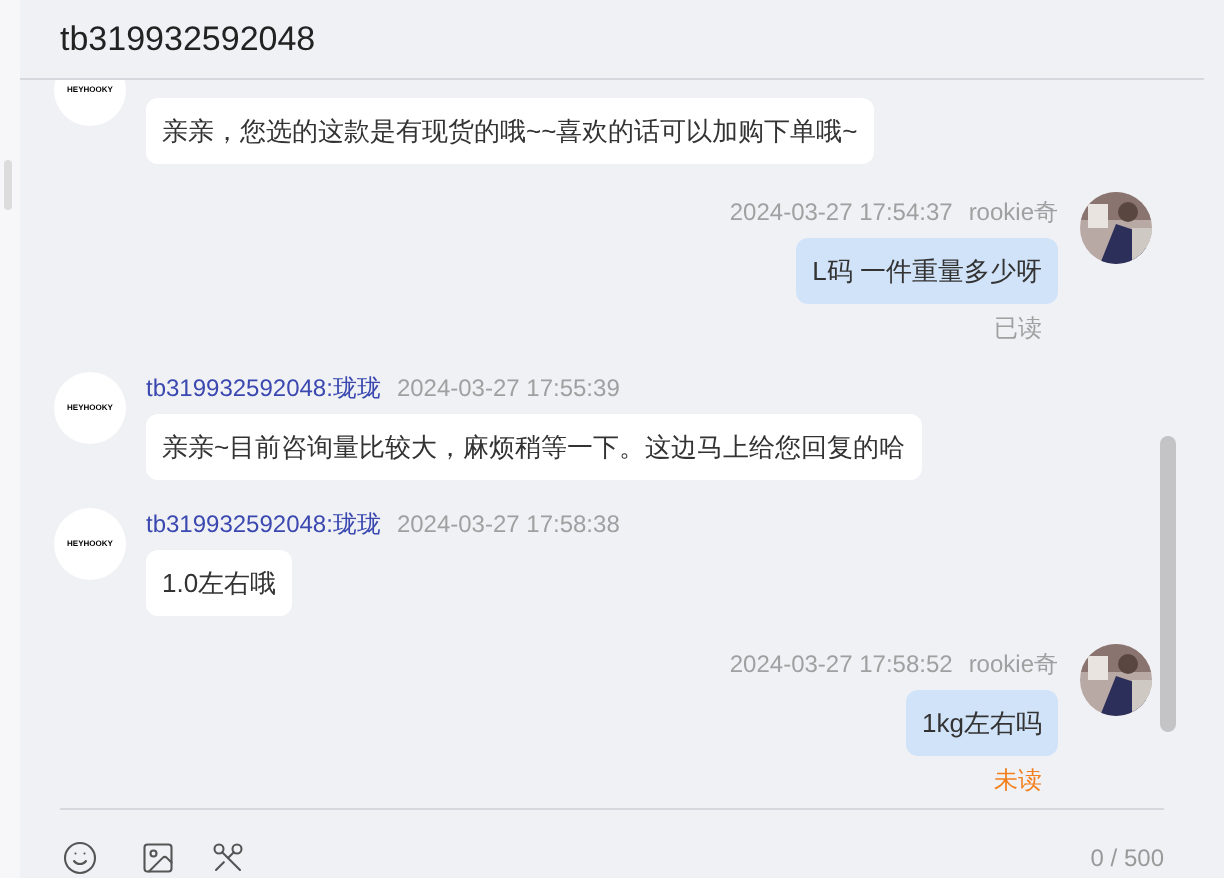 The image size is (1224, 878). What do you see at coordinates (841, 212) in the screenshot?
I see `message-time: 2024-03-27 17:54:37` at bounding box center [841, 212].